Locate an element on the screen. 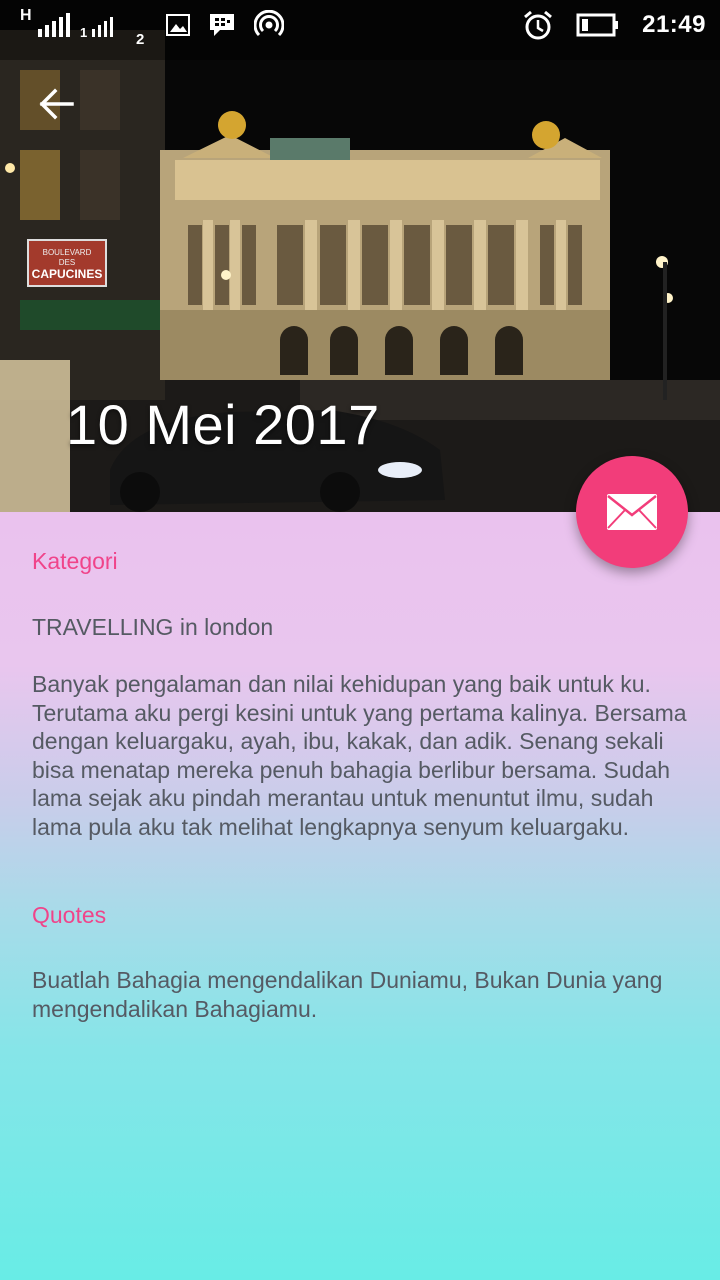 Image resolution: width=720 pixels, height=1280 pixels. signal-indicators: H 1 2 is located at coordinates (82, 27).